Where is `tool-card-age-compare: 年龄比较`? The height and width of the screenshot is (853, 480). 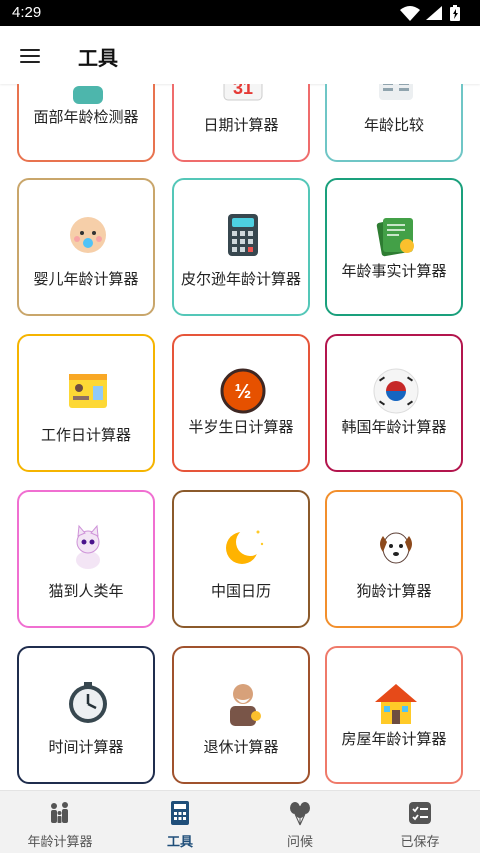 tool-card-age-compare: 年龄比较 is located at coordinates (394, 123).